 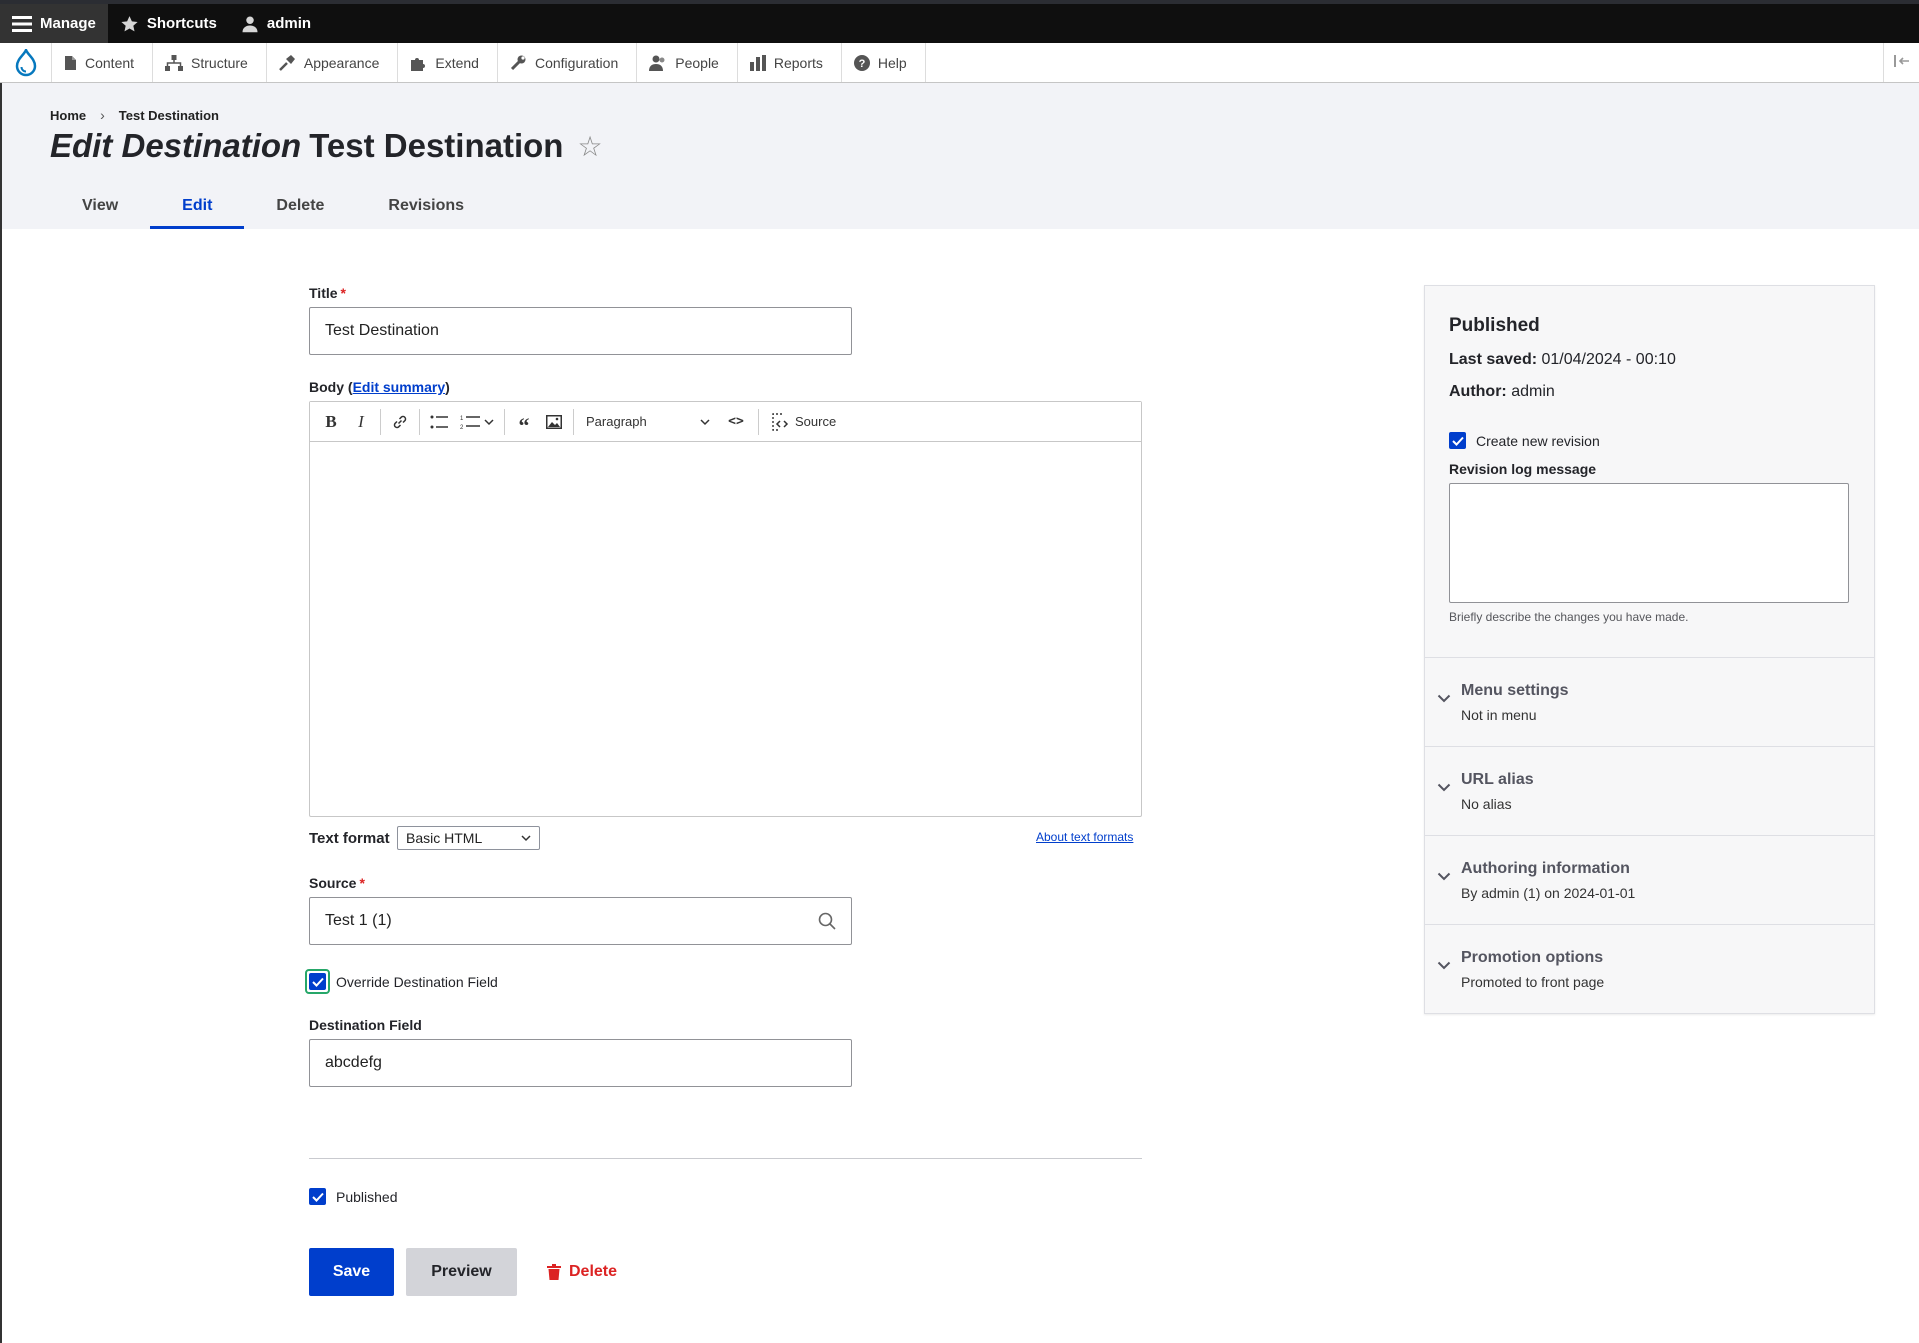 I want to click on bold-button: B, so click(x=331, y=422).